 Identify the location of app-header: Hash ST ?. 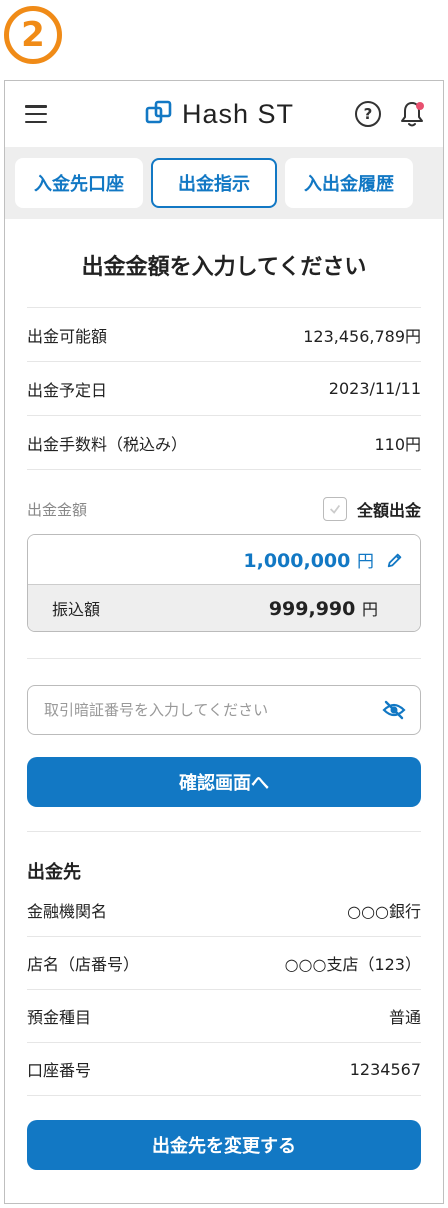
(224, 114).